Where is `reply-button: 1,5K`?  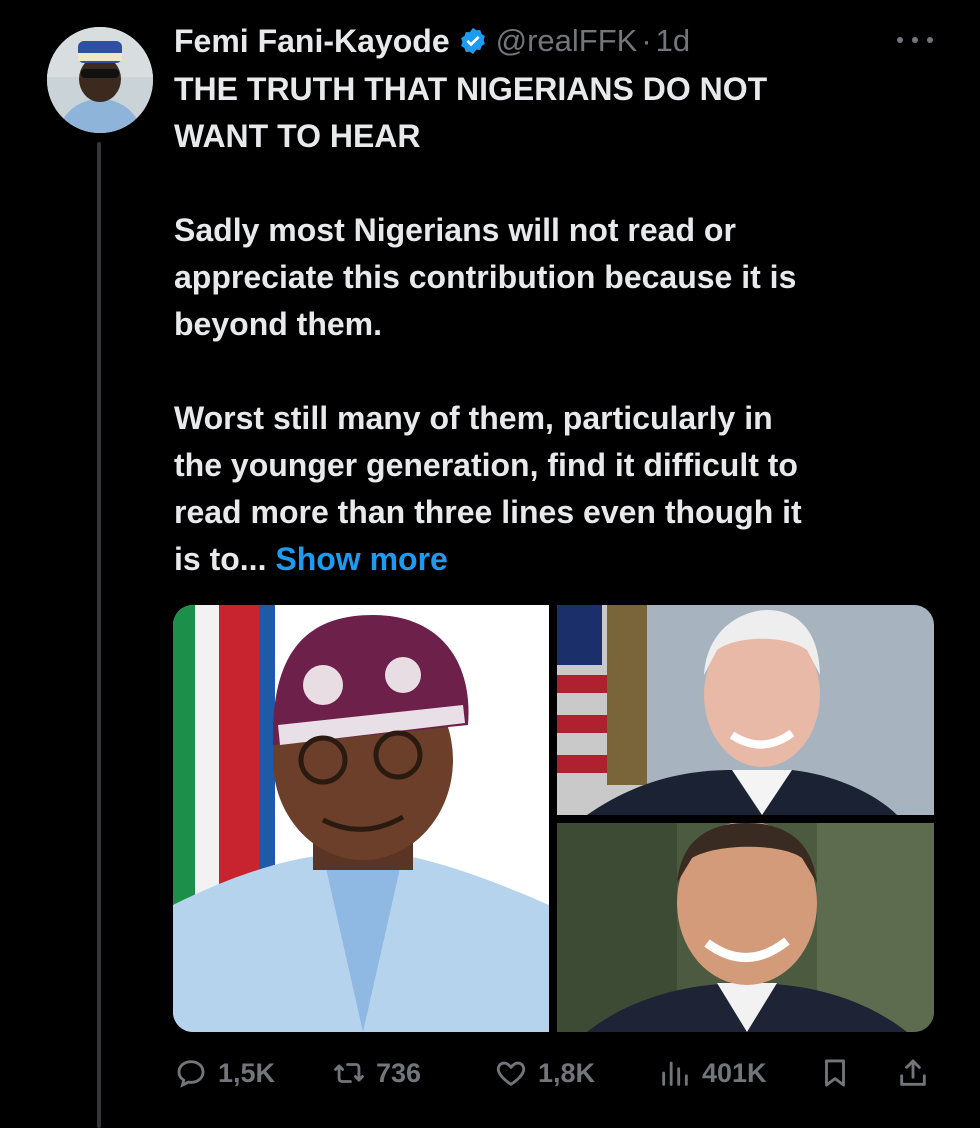 reply-button: 1,5K is located at coordinates (224, 1073).